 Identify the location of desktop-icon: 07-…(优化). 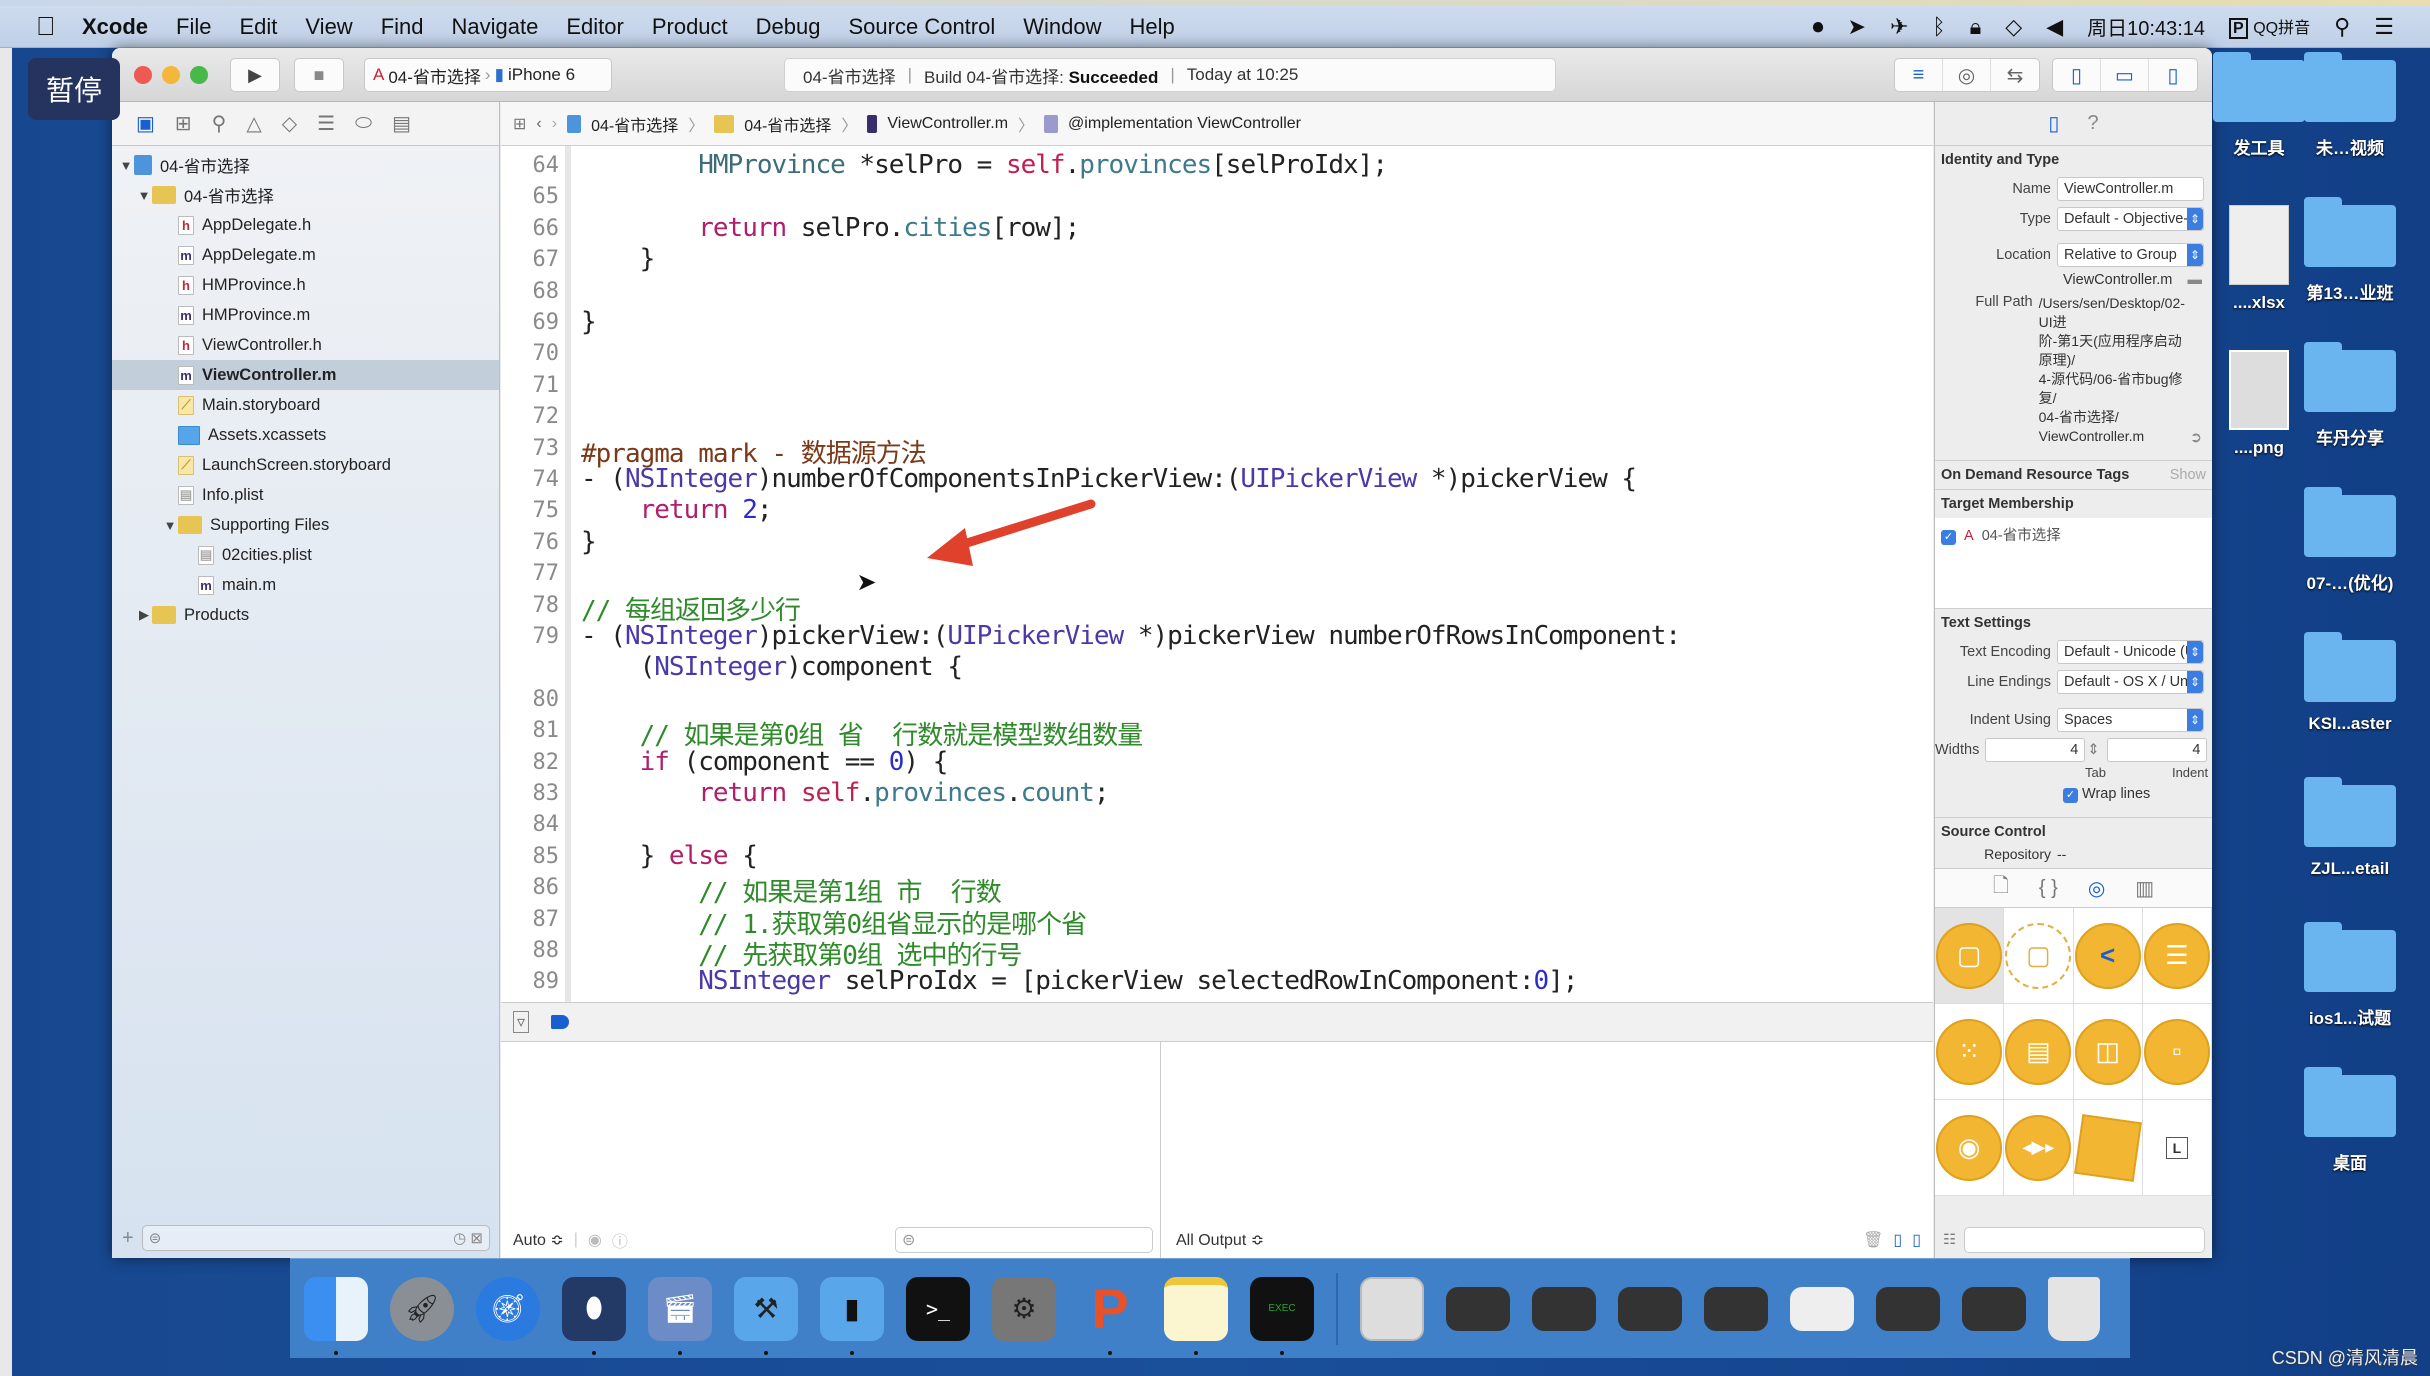
(2350, 540).